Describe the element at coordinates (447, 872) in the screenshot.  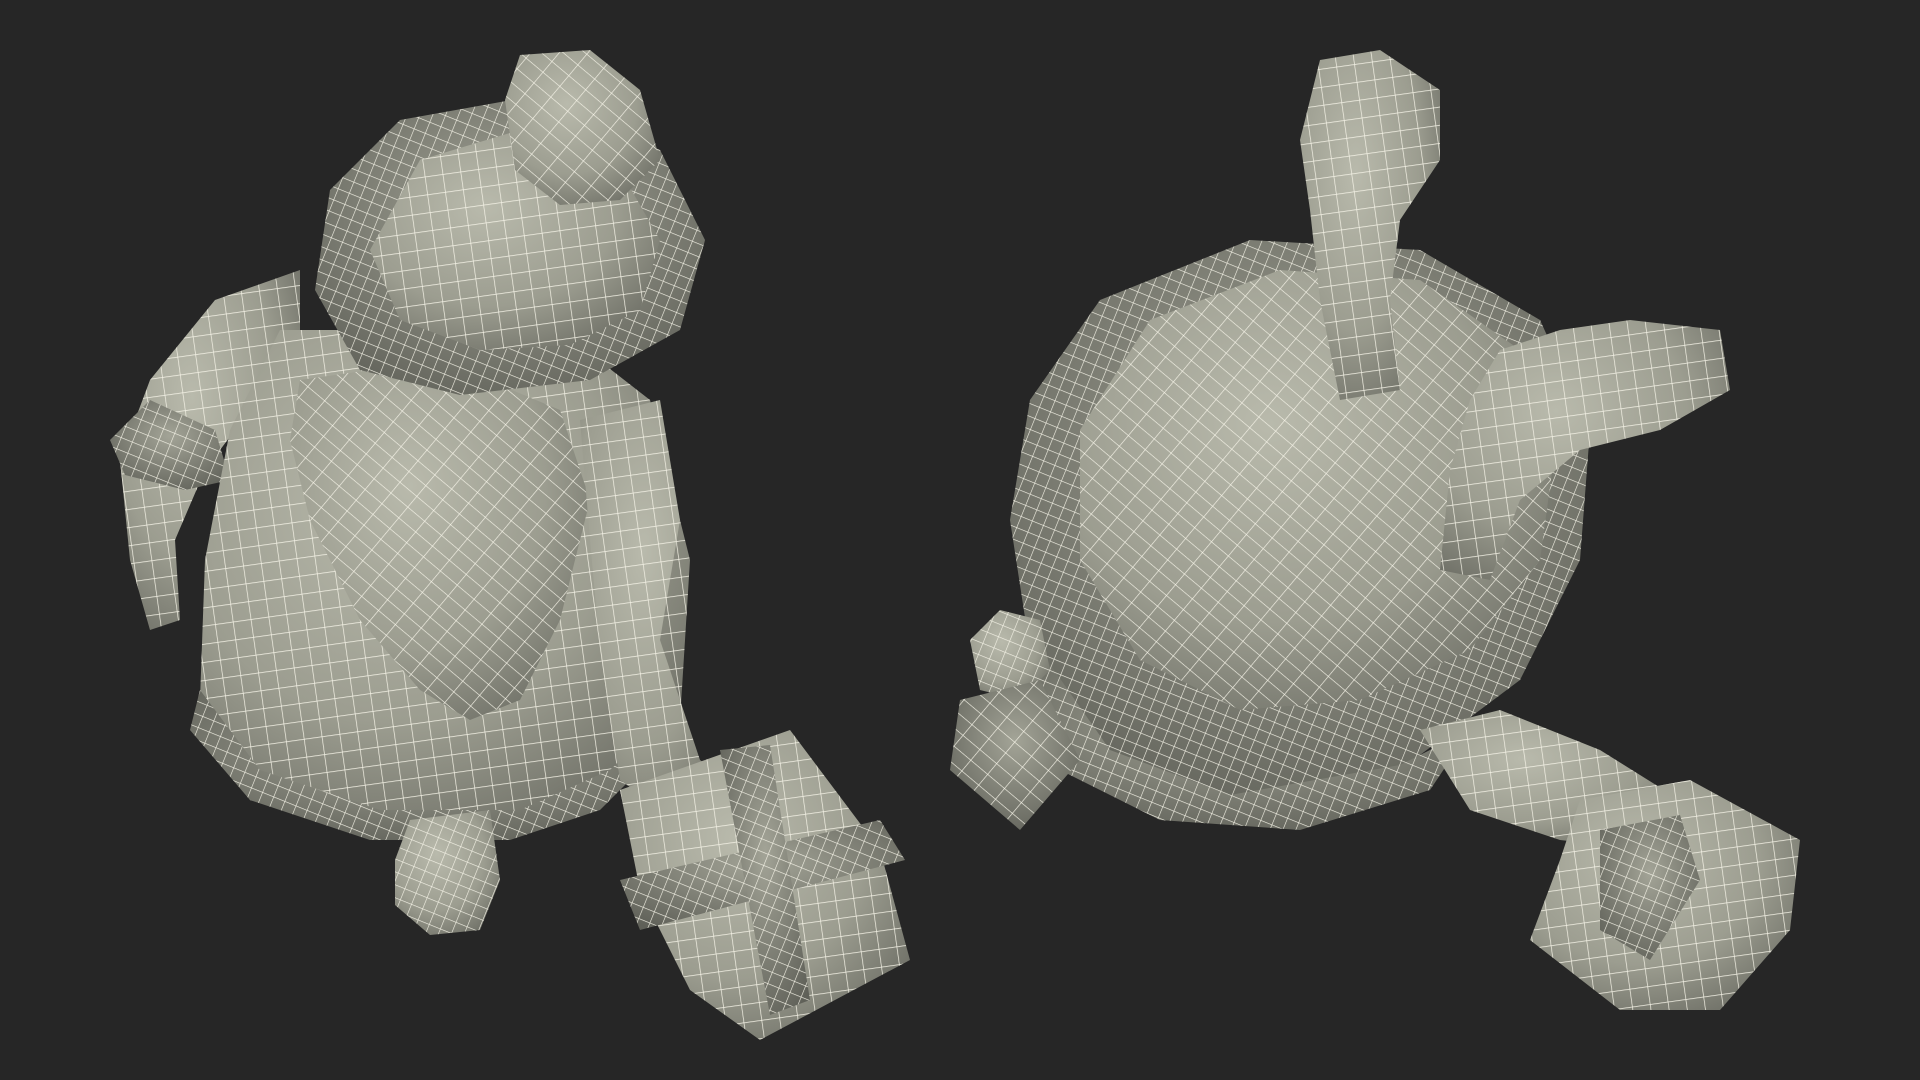
I see `boot-mesh` at that location.